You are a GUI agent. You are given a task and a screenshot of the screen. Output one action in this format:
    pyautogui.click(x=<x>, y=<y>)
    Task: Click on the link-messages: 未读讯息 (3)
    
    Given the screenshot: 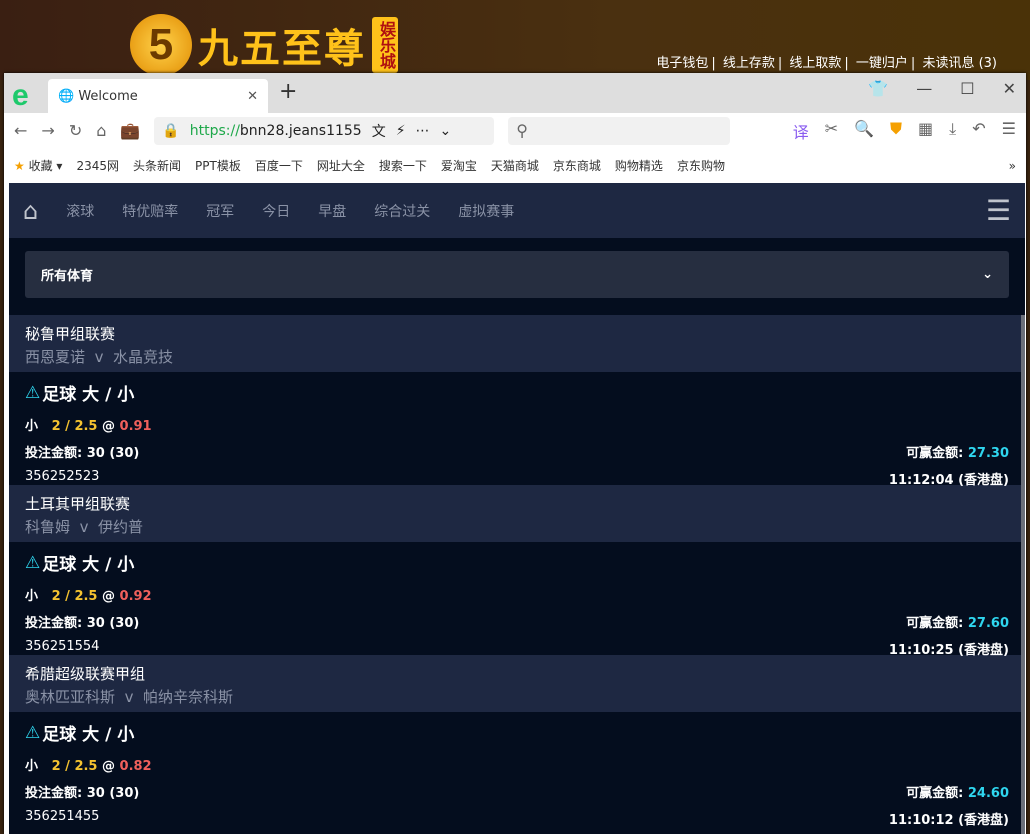 What is the action you would take?
    pyautogui.click(x=959, y=63)
    